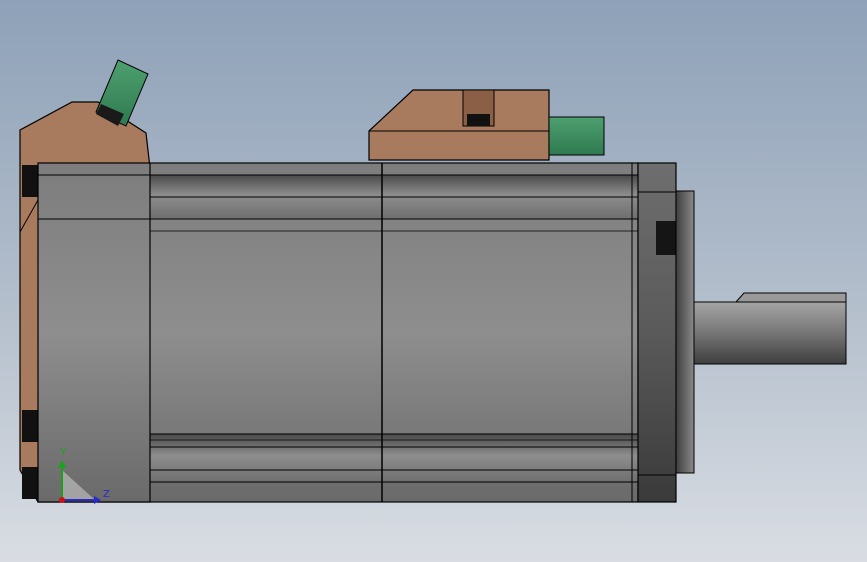  Describe the element at coordinates (486, 125) in the screenshot. I see `power-connector-housing` at that location.